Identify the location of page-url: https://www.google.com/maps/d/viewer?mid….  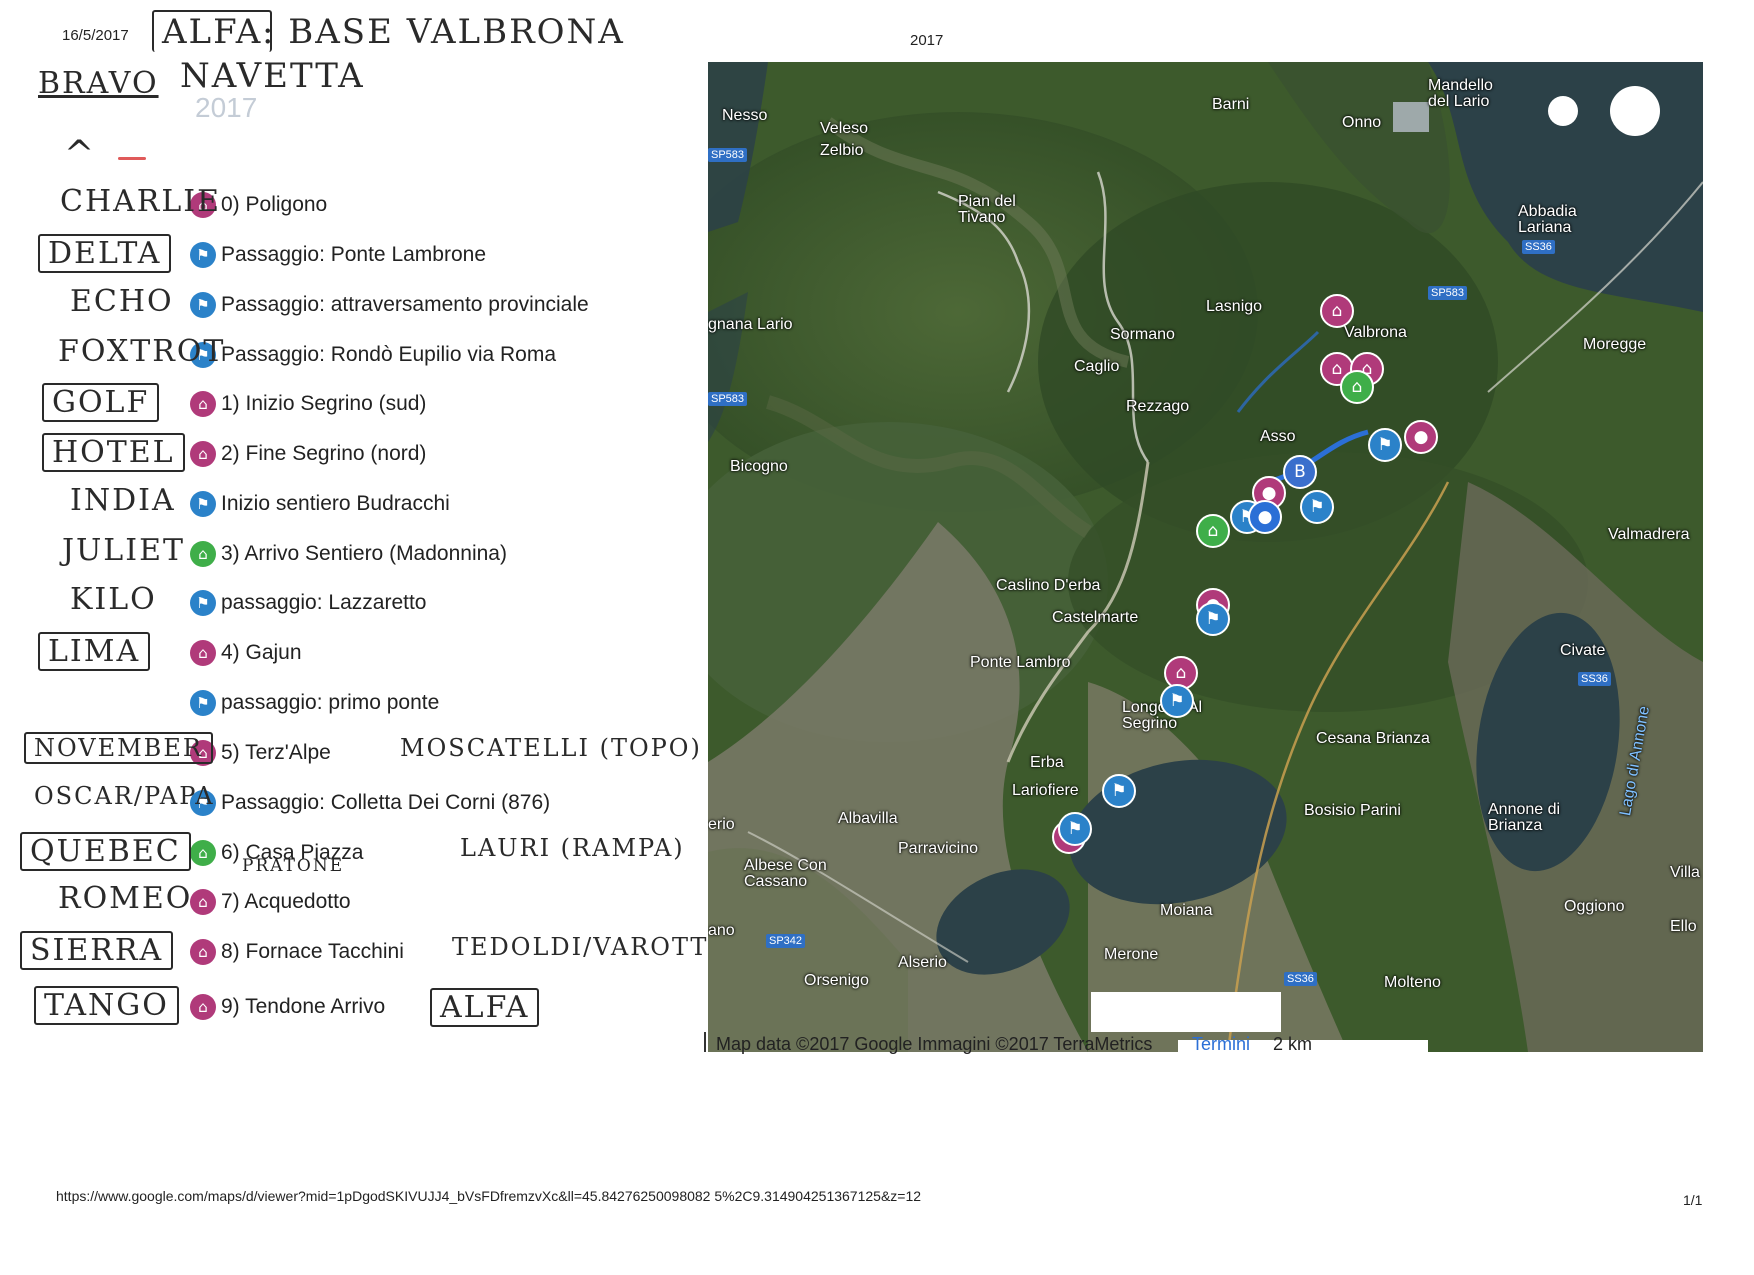
(489, 1196).